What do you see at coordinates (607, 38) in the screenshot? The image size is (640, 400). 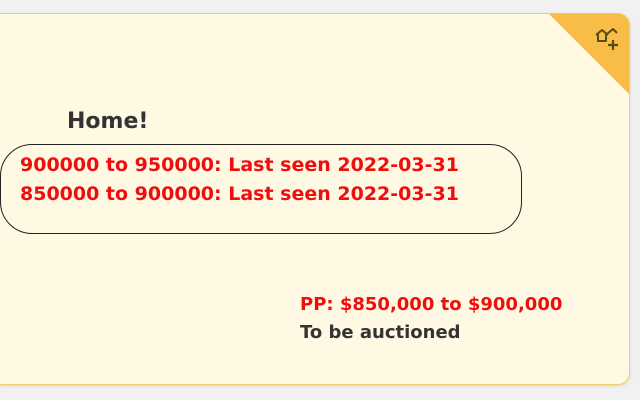 I see `house-plus-icon` at bounding box center [607, 38].